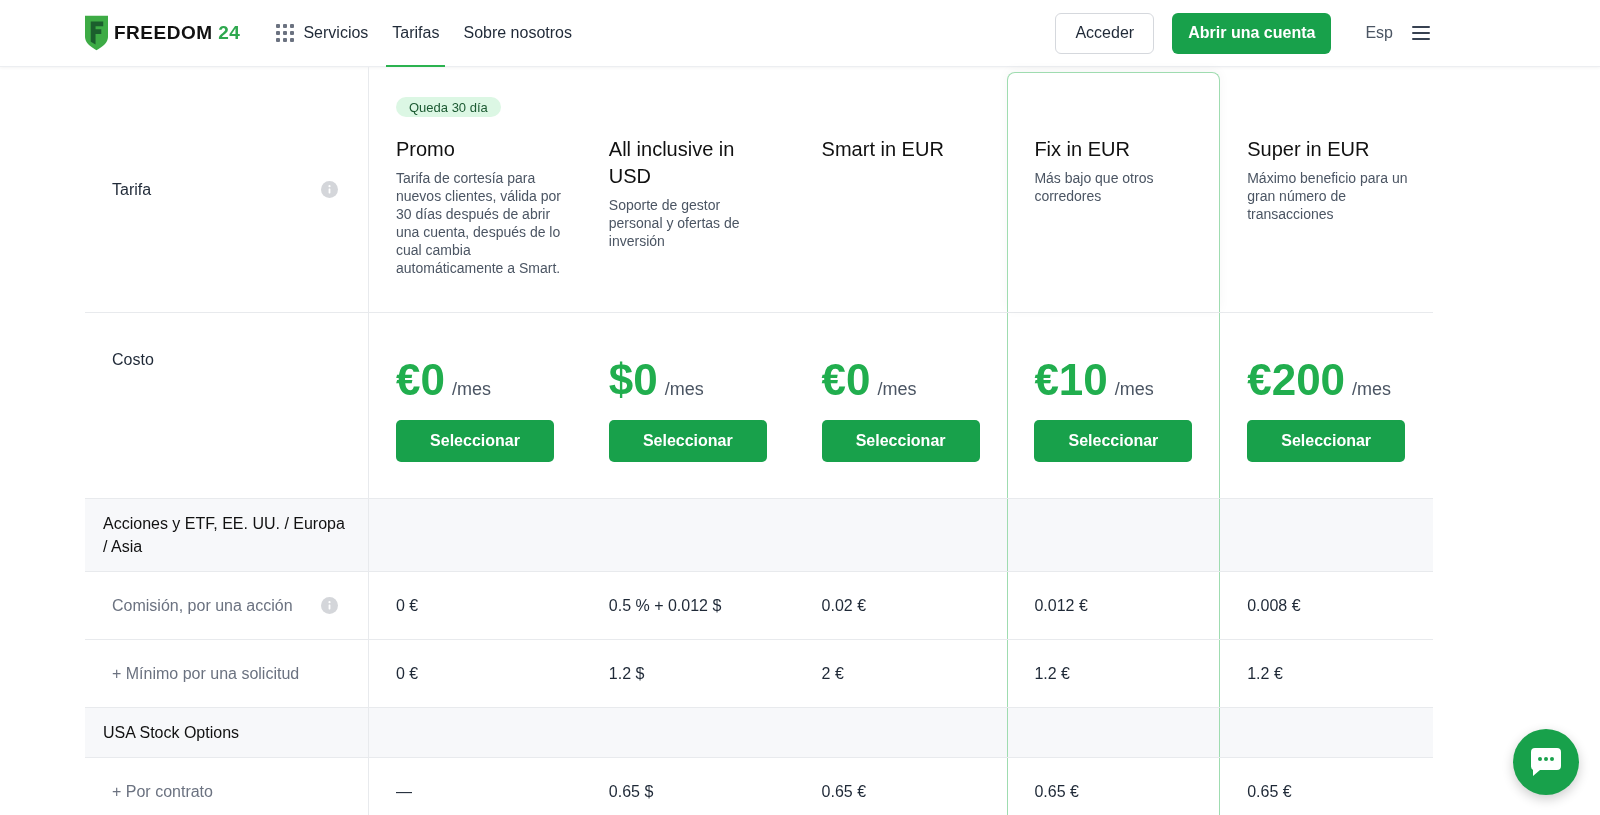 The width and height of the screenshot is (1600, 815). What do you see at coordinates (1274, 605) in the screenshot?
I see `table-cell: 0.008 €` at bounding box center [1274, 605].